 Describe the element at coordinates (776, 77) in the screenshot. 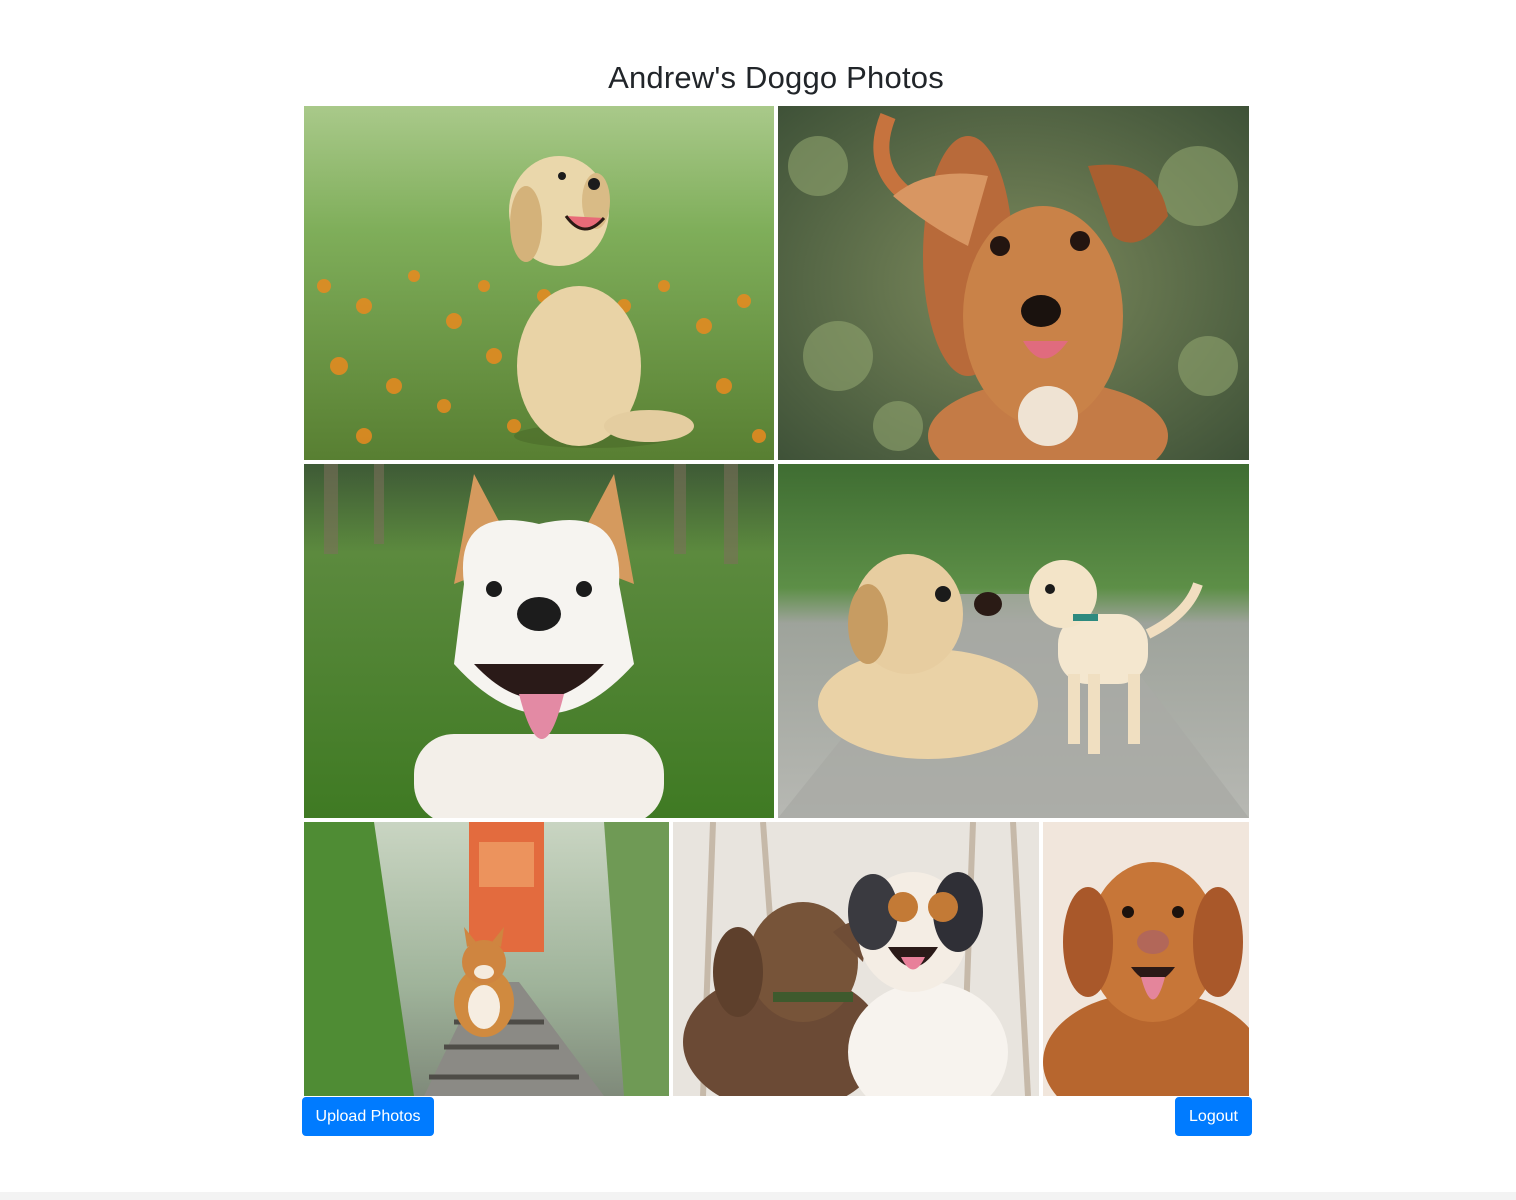

I see `page-title: Andrew's Doggo Photos` at that location.